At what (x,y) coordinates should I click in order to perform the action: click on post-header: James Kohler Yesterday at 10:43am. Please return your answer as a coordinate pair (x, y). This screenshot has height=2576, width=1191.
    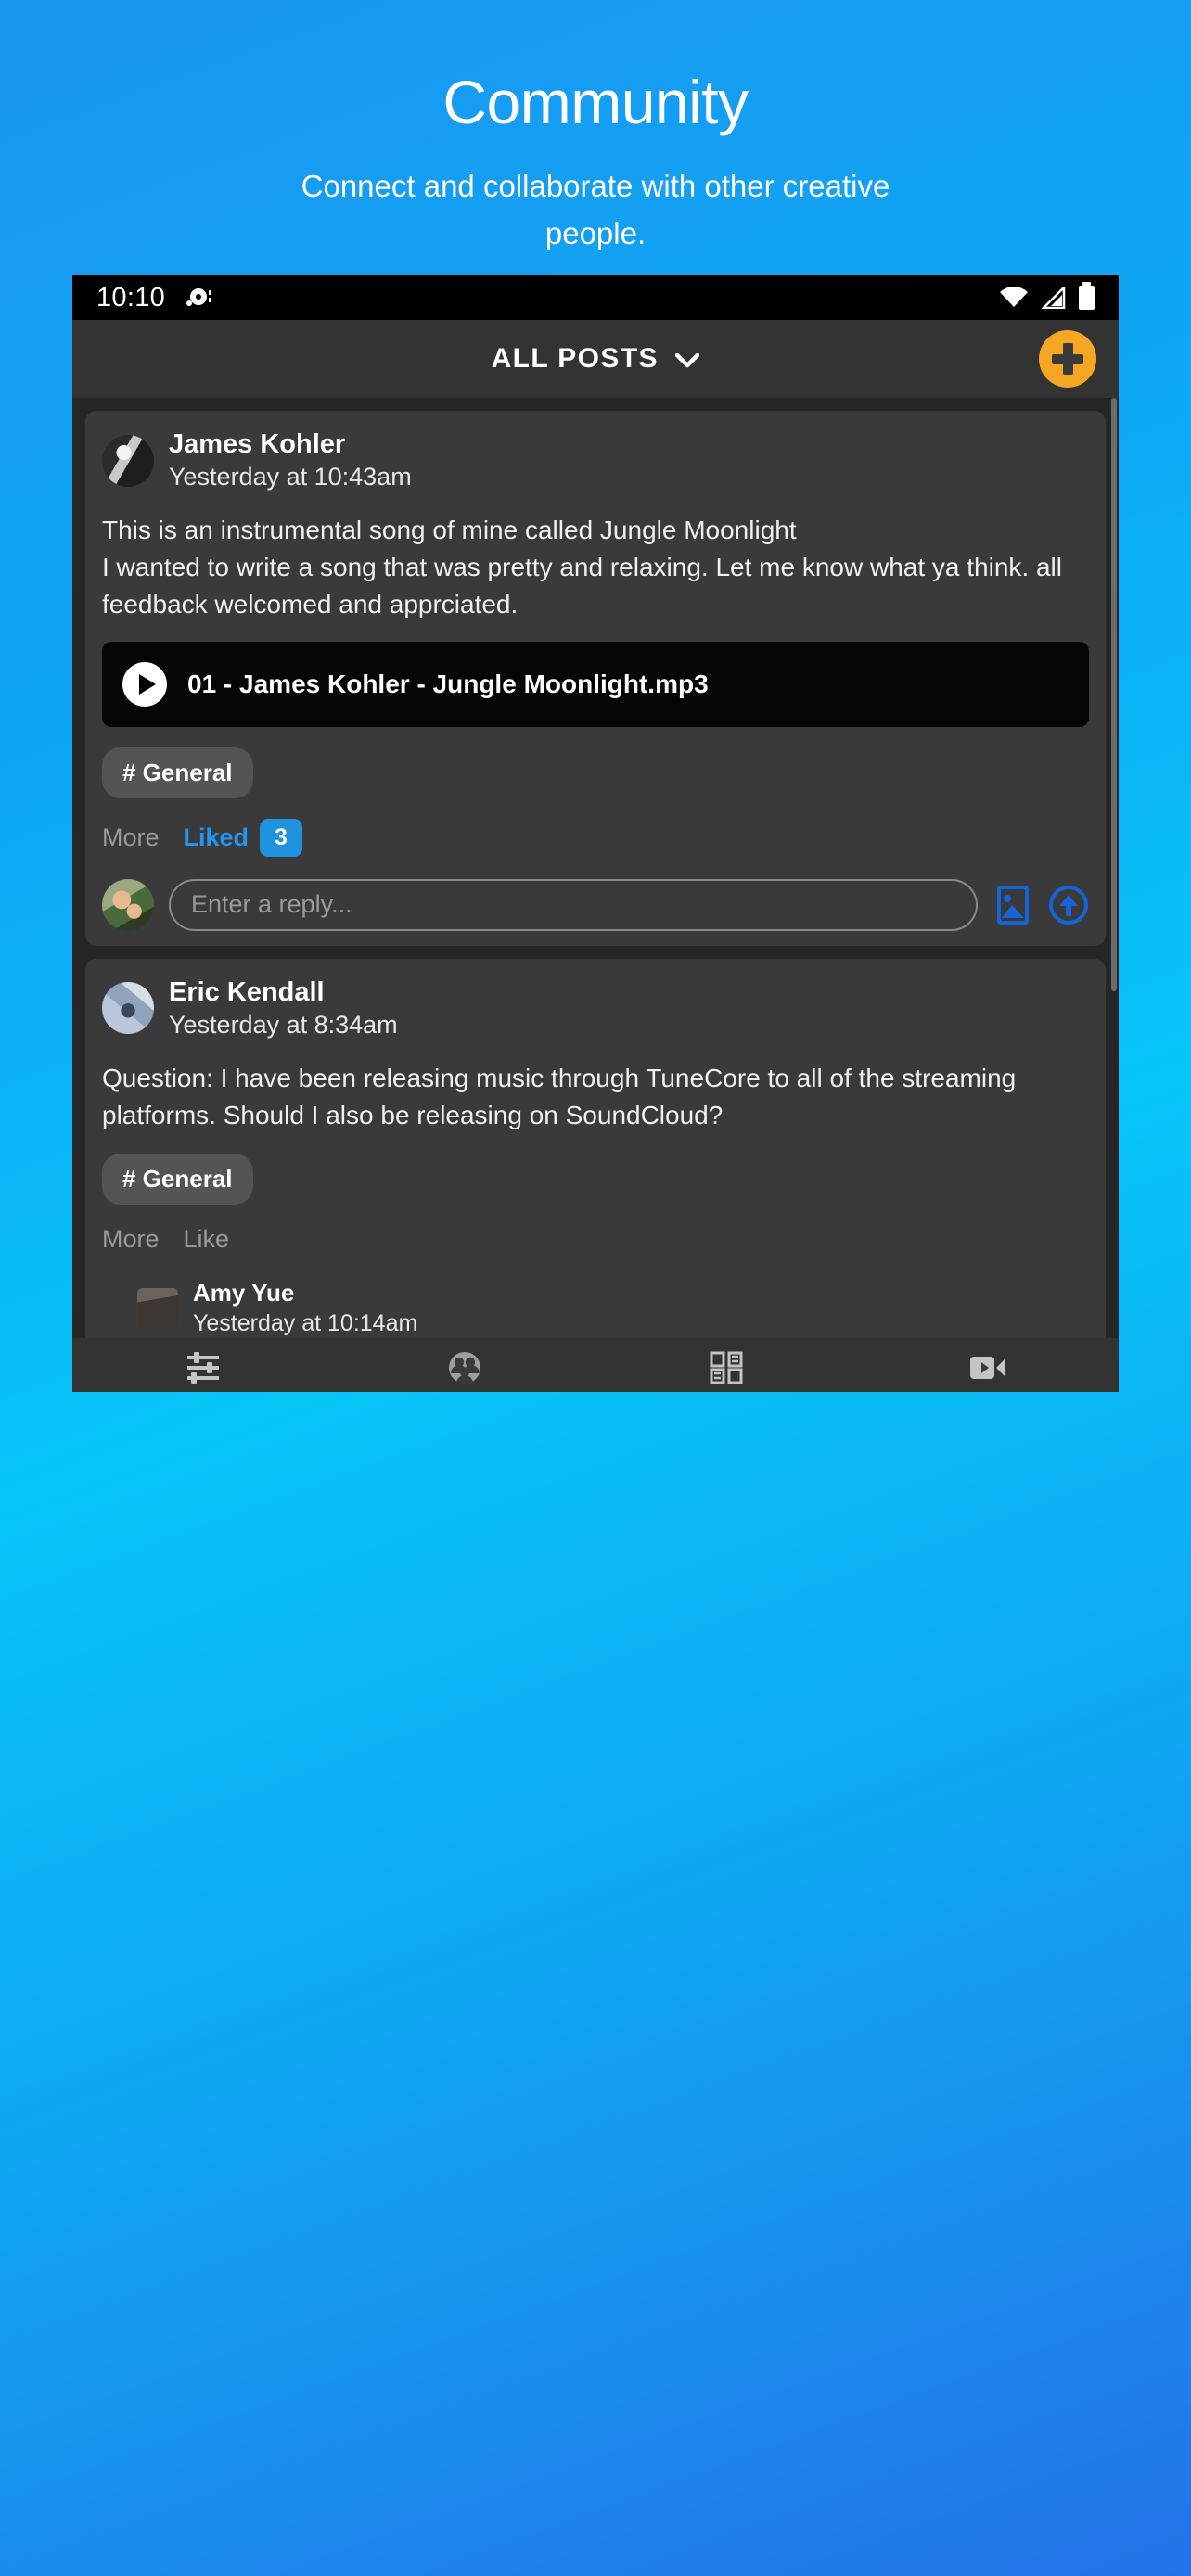
    Looking at the image, I should click on (595, 460).